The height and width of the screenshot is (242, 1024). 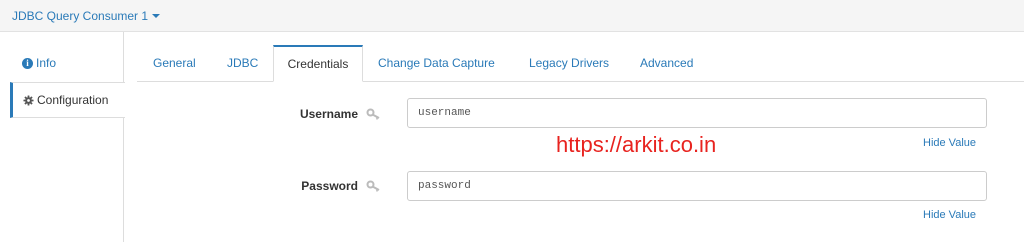 I want to click on stage-title: JDBC Query Consumer 1, so click(x=80, y=16).